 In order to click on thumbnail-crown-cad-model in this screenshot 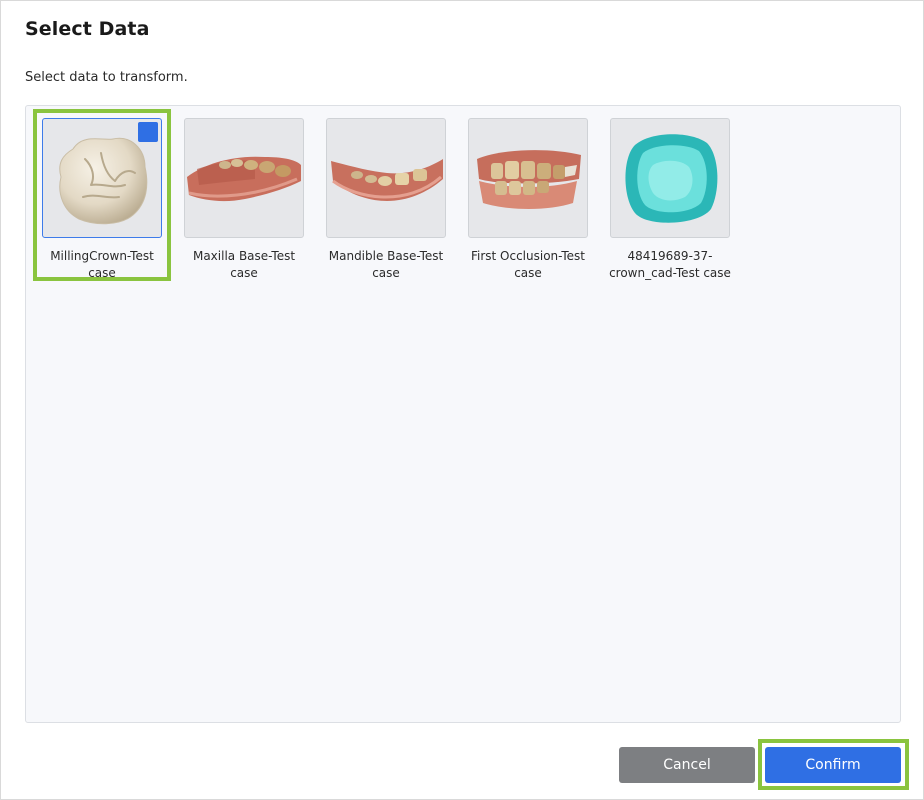, I will do `click(670, 178)`.